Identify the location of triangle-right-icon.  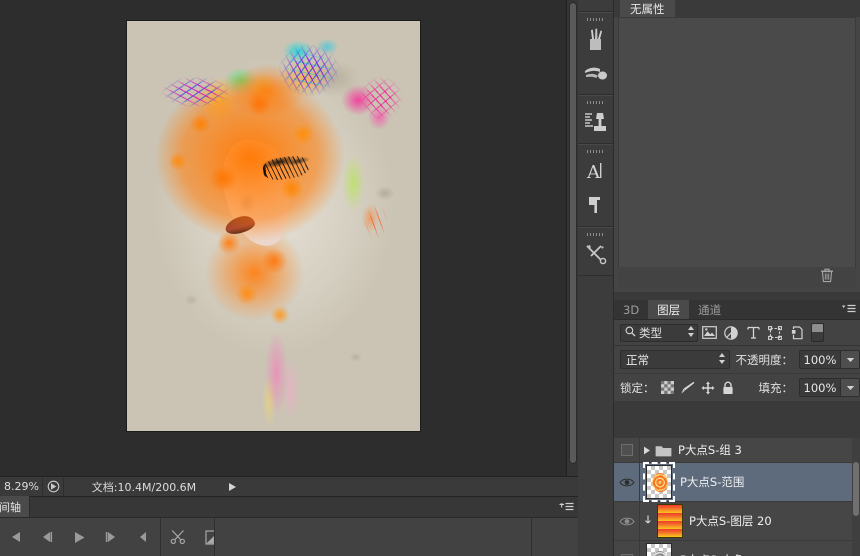
(647, 450).